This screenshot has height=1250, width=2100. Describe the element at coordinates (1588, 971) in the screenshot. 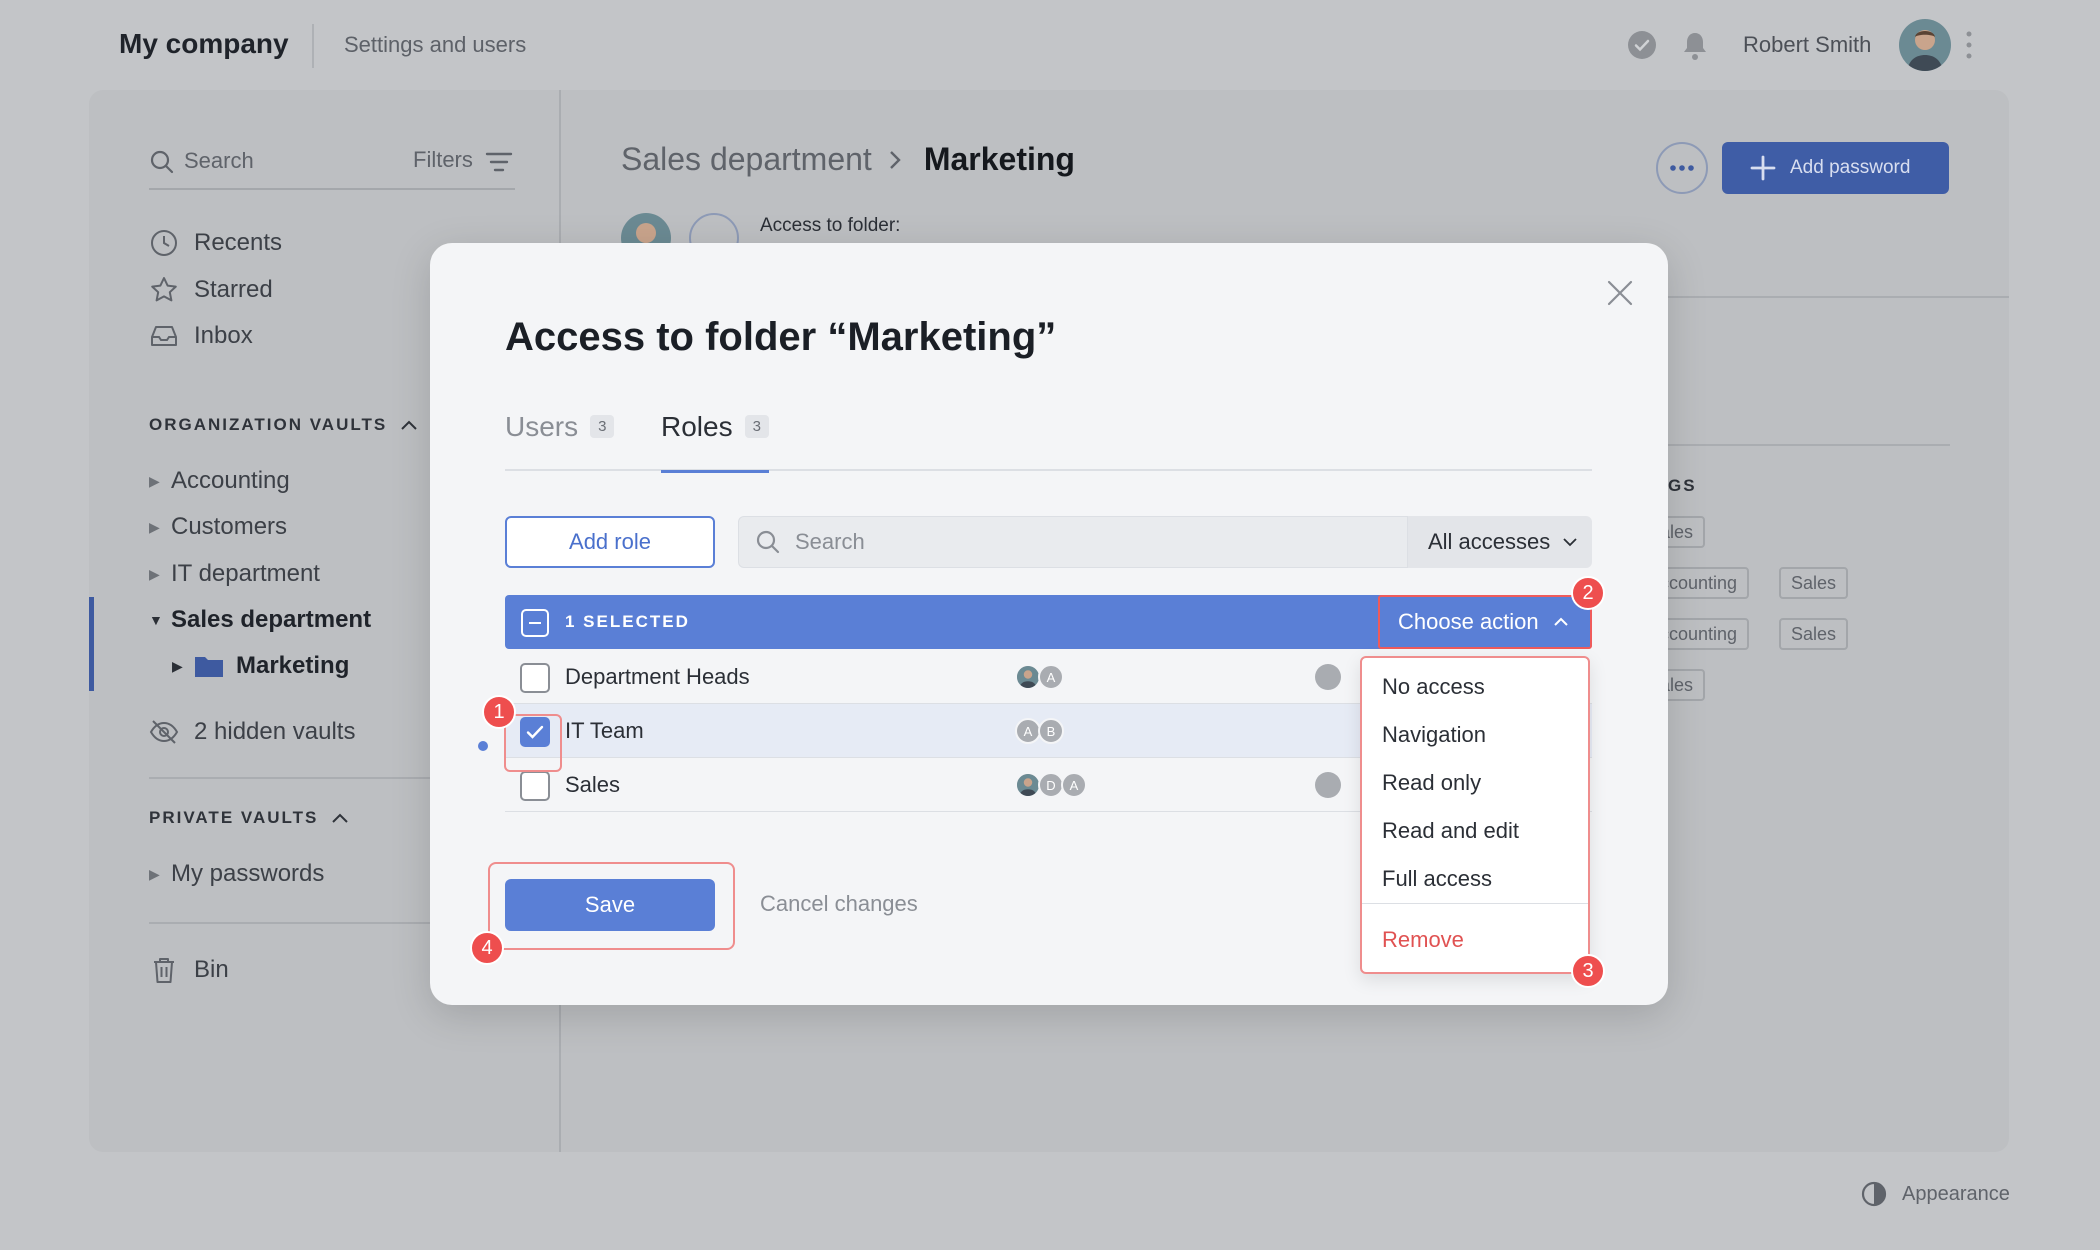

I see `step-badge: 3` at that location.